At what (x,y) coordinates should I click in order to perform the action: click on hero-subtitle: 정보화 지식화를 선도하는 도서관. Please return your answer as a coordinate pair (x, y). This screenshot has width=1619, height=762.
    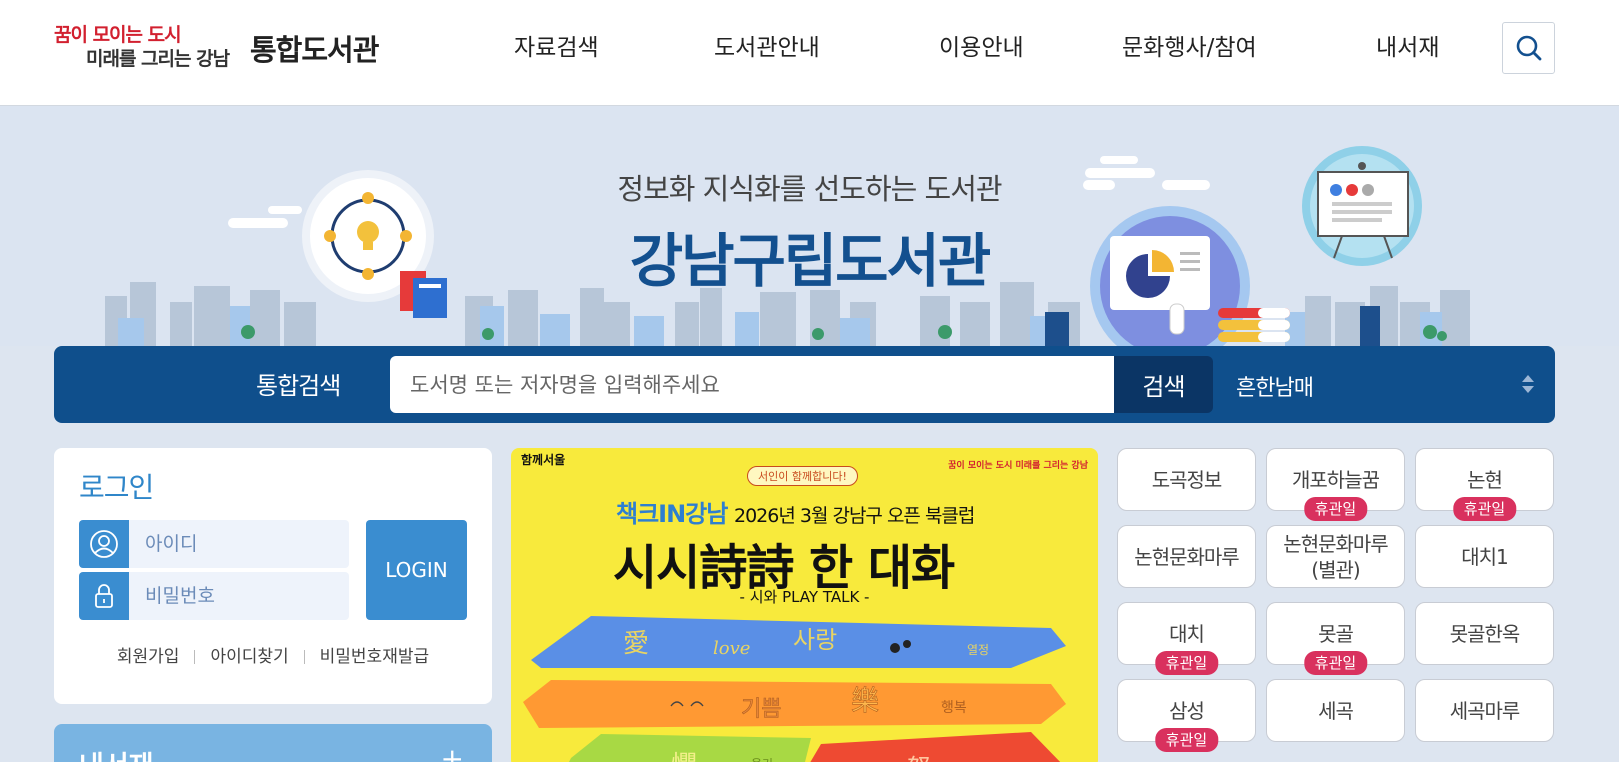
    Looking at the image, I should click on (809, 189).